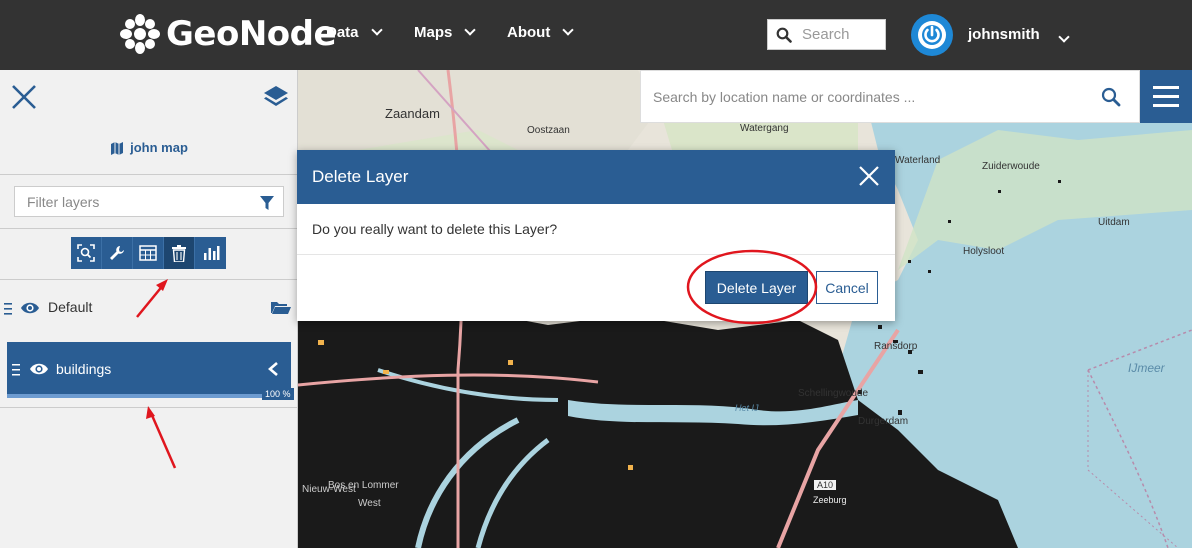 The height and width of the screenshot is (548, 1192). What do you see at coordinates (918, 160) in the screenshot?
I see `map-label: Waterland` at bounding box center [918, 160].